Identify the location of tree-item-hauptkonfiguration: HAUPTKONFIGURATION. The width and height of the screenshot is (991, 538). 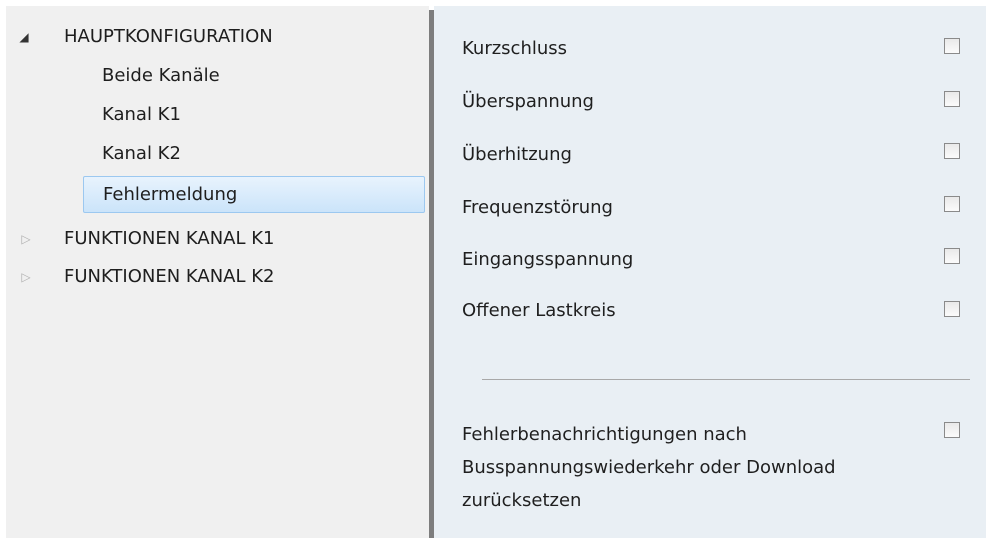
(168, 37).